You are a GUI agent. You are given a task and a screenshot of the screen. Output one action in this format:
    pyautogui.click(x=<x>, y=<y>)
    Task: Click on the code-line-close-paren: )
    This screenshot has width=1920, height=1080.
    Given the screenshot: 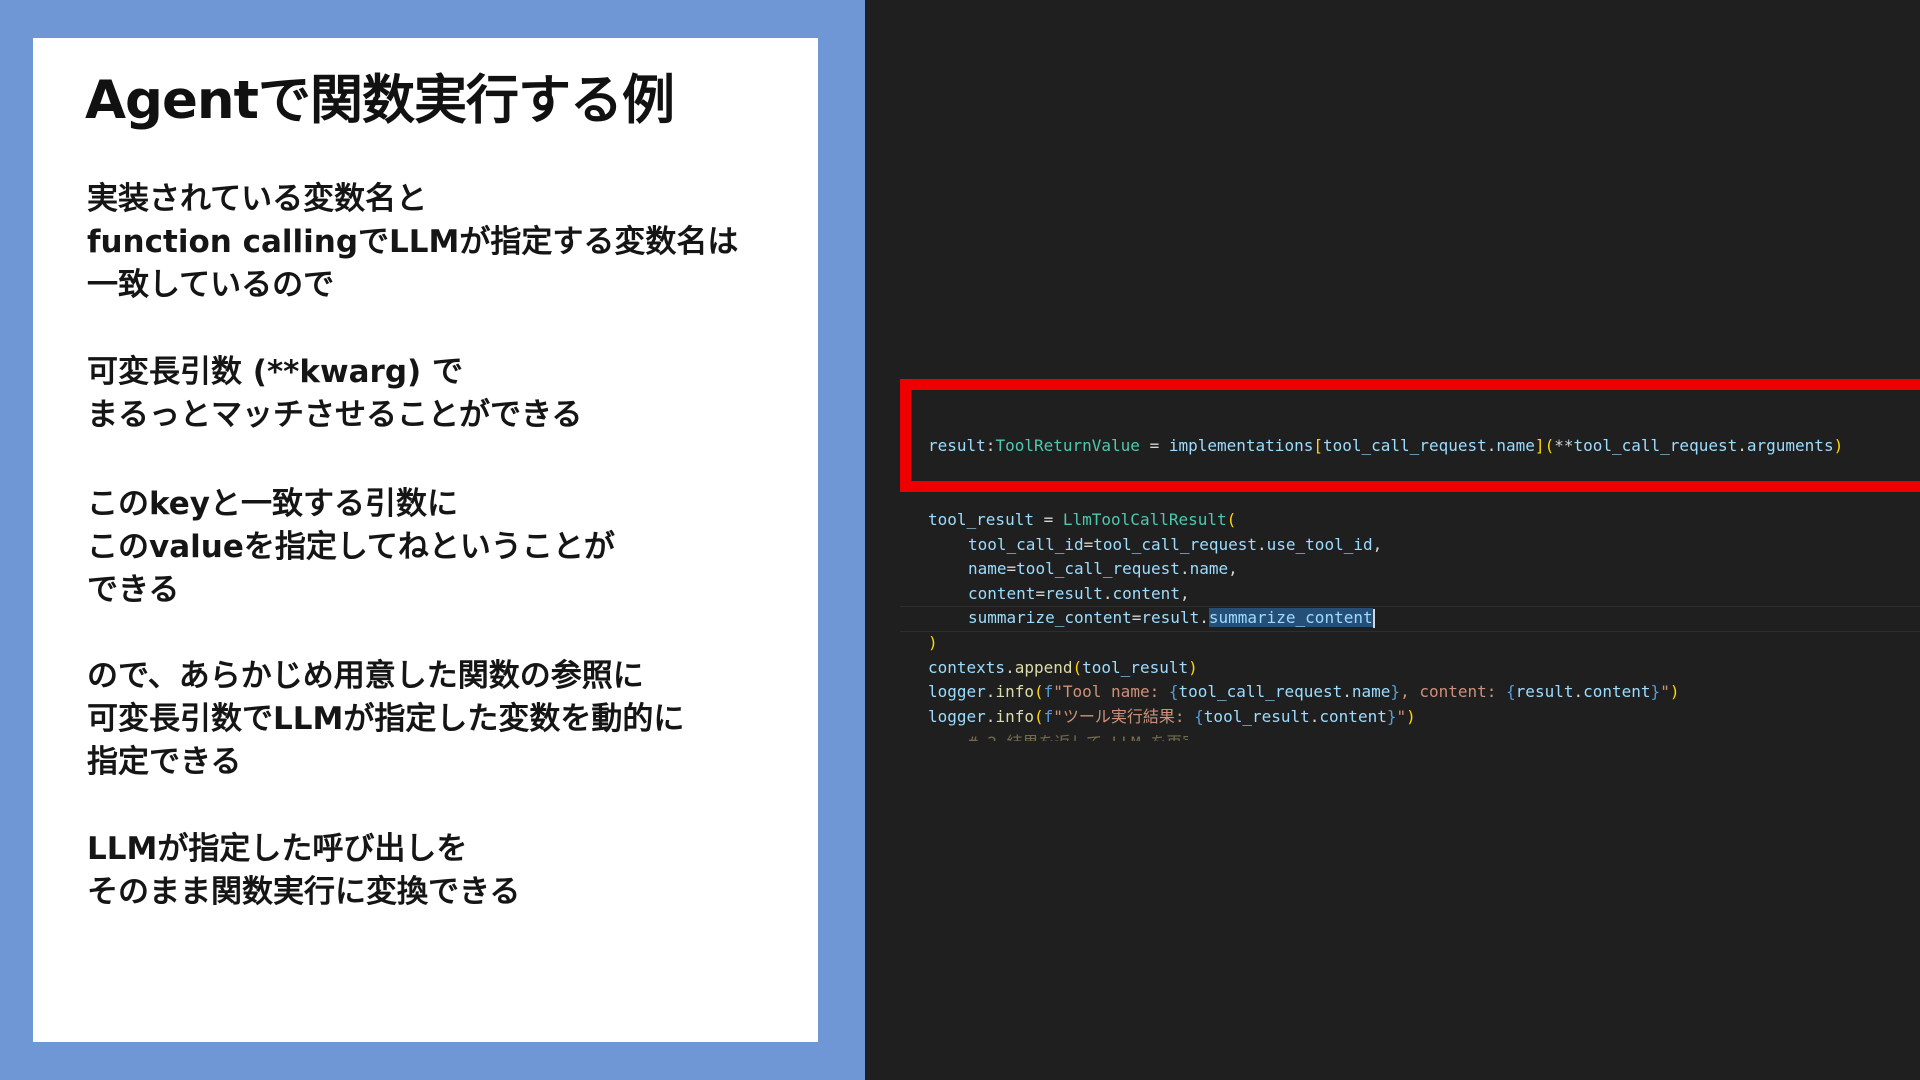 What is the action you would take?
    pyautogui.click(x=933, y=642)
    